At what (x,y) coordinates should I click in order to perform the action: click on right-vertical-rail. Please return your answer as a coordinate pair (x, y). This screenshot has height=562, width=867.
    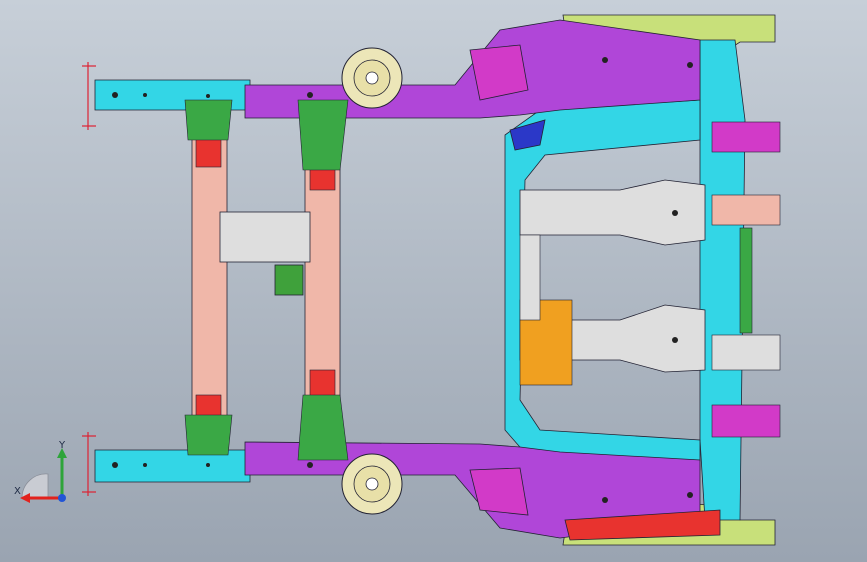
    Looking at the image, I should click on (722, 280).